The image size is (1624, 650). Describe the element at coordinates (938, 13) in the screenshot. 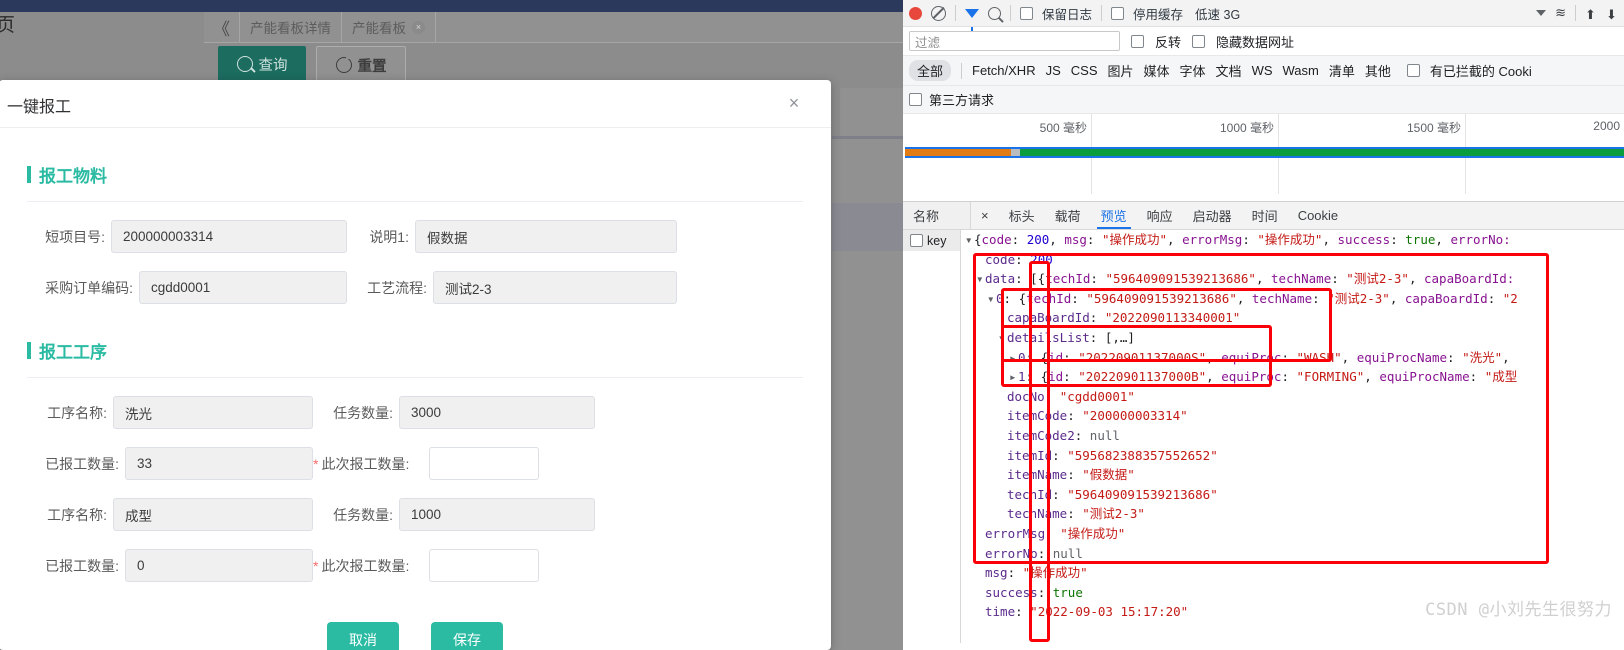

I see `clear-icon` at that location.